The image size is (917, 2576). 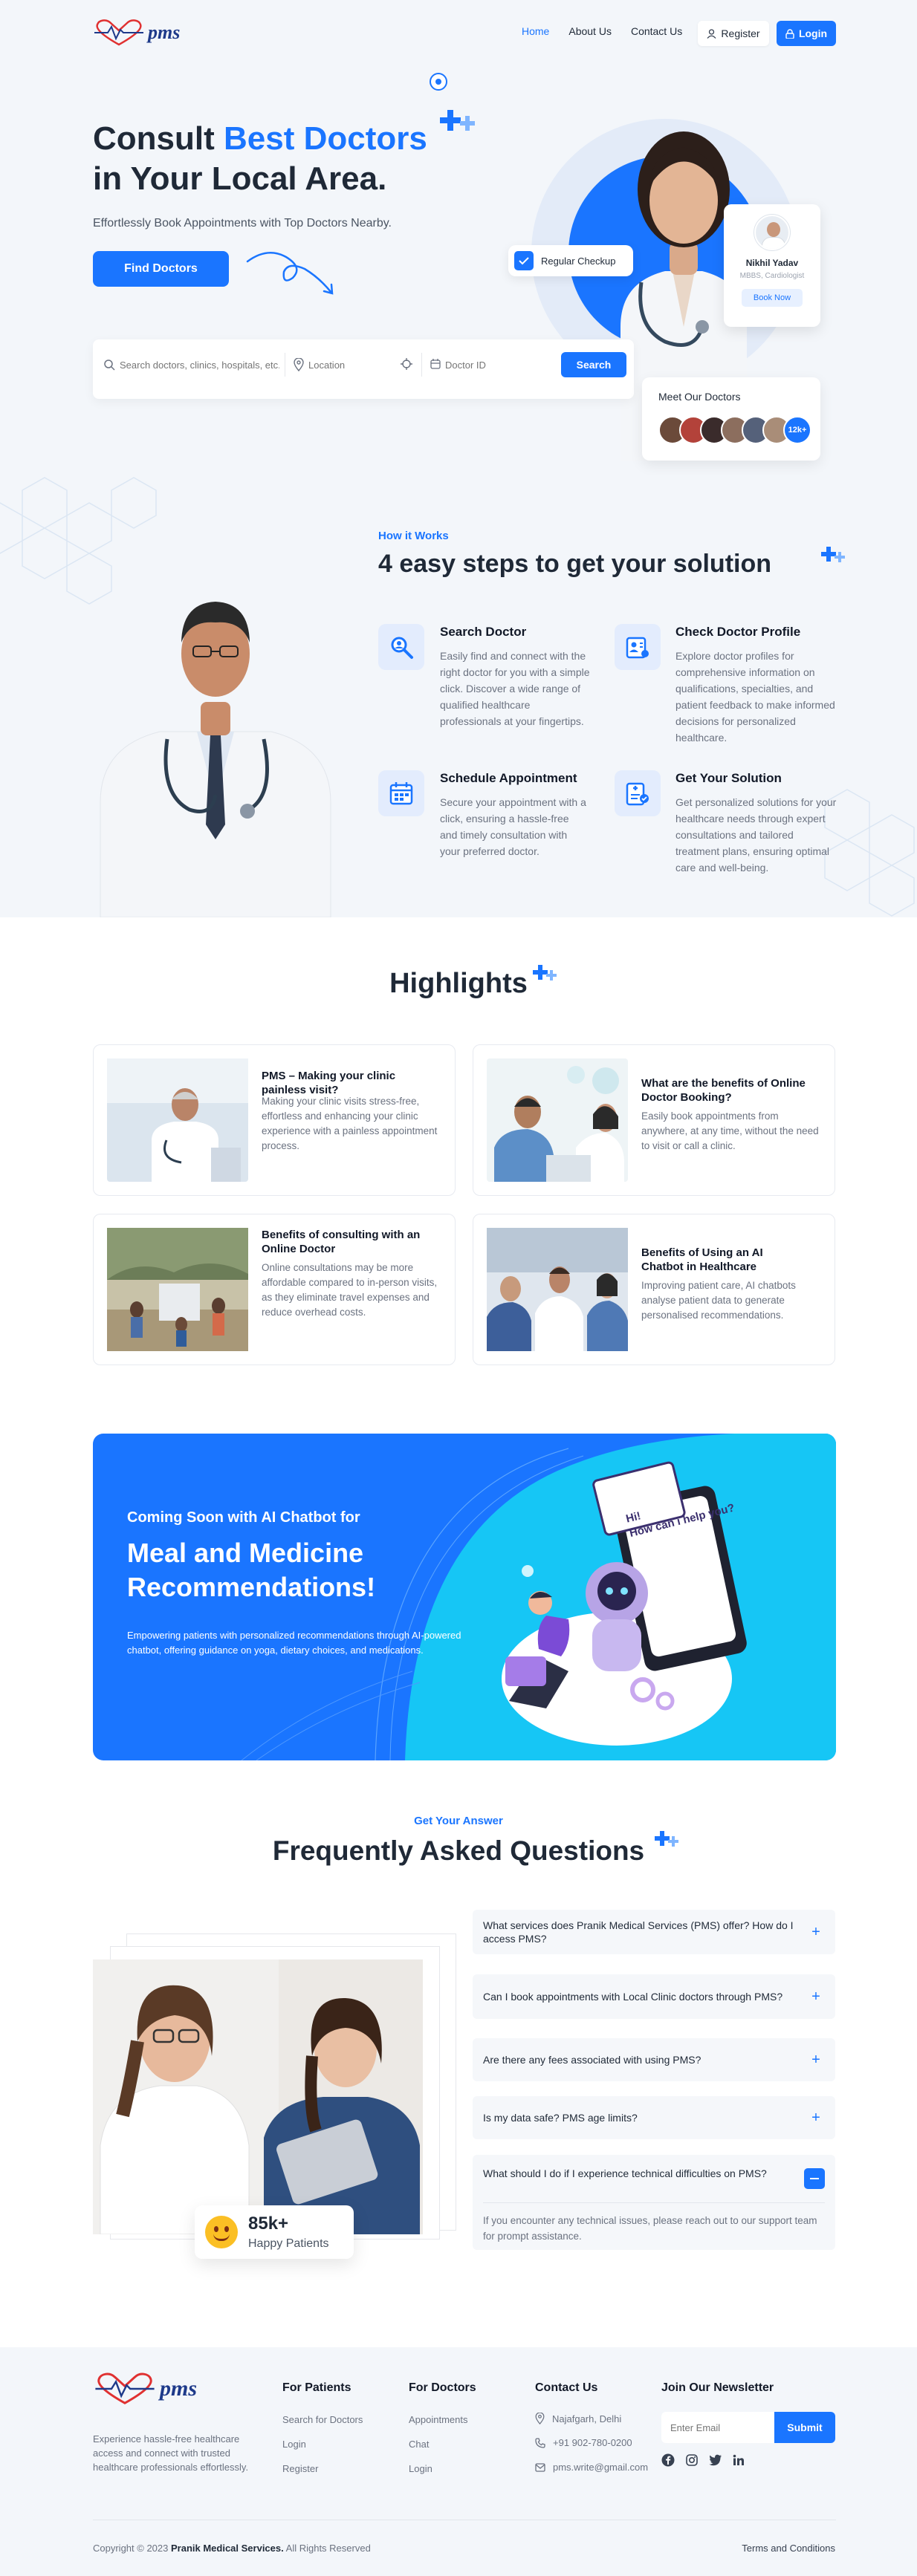 What do you see at coordinates (158, 139) in the screenshot?
I see `hero-title-part1: Consult` at bounding box center [158, 139].